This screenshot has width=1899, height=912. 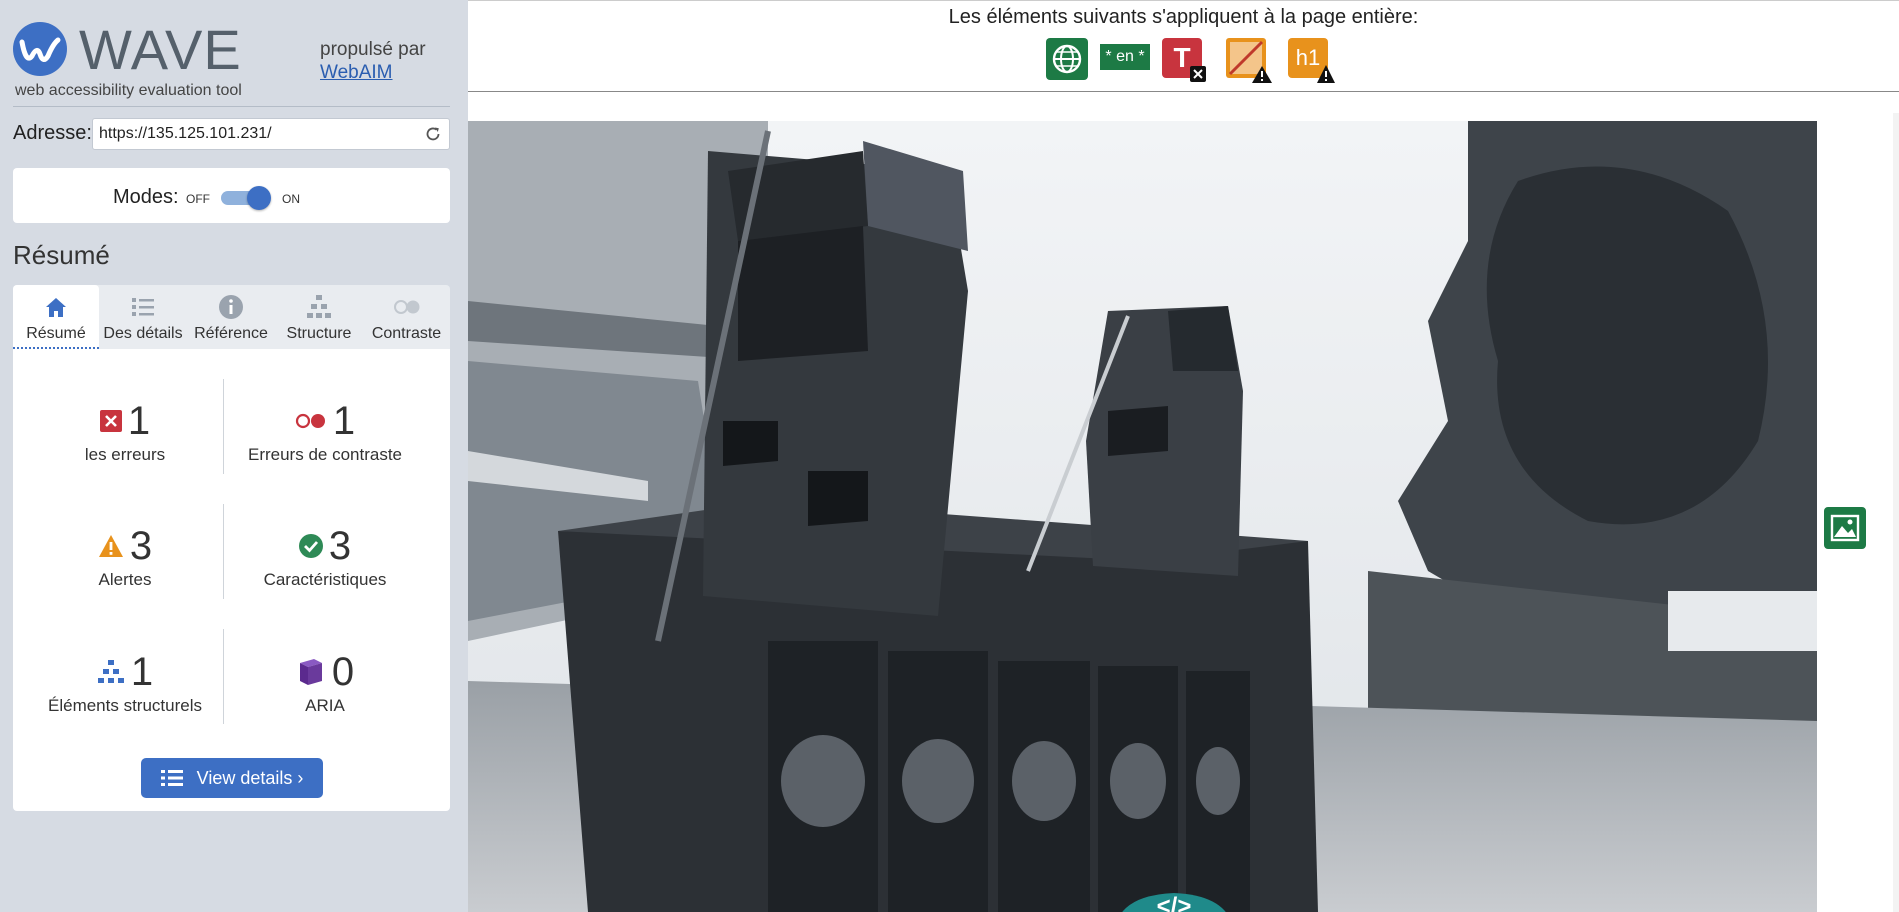 What do you see at coordinates (271, 134) in the screenshot?
I see `address-input` at bounding box center [271, 134].